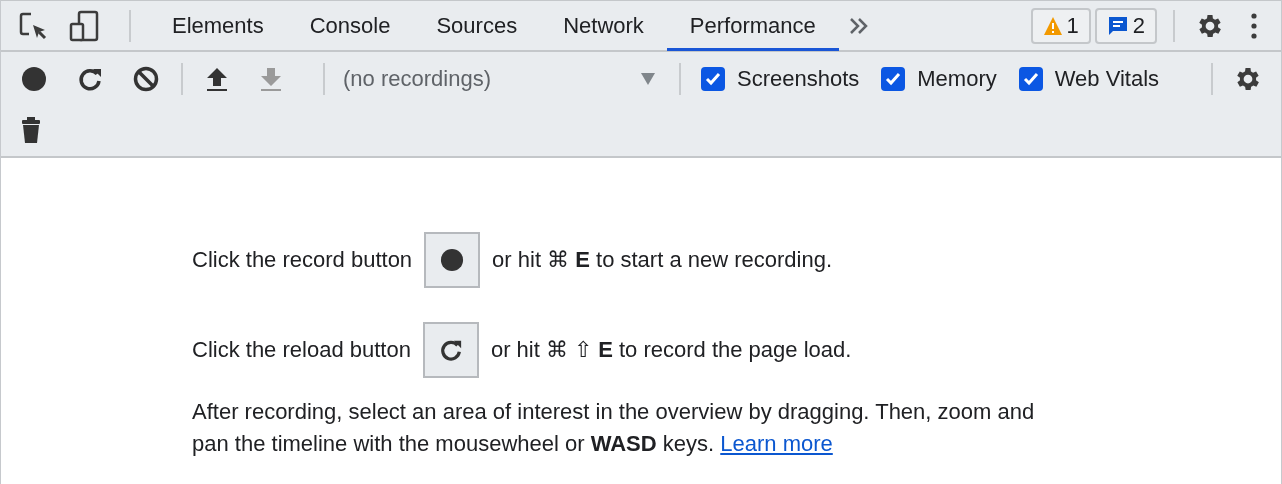 The width and height of the screenshot is (1282, 484). I want to click on record-example-button, so click(452, 260).